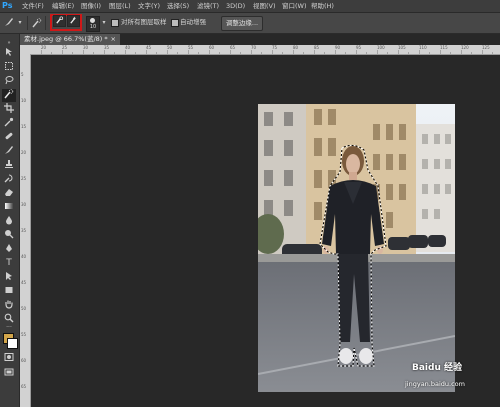  I want to click on sample-all-layers-checkbox, so click(115, 23).